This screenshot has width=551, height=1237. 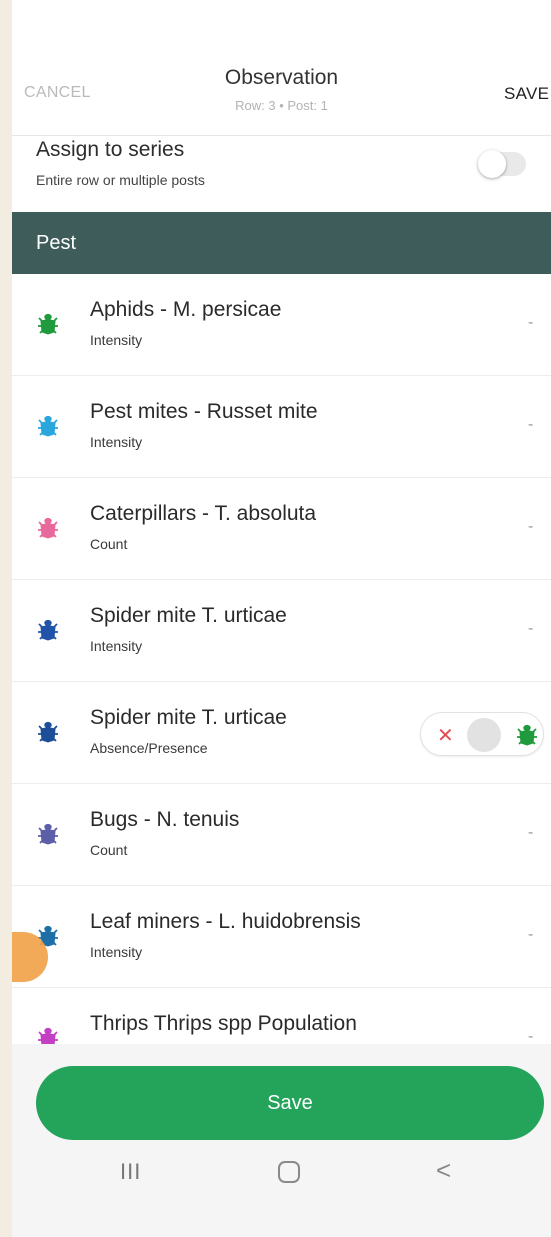 What do you see at coordinates (110, 149) in the screenshot?
I see `assign-title: Assign to series` at bounding box center [110, 149].